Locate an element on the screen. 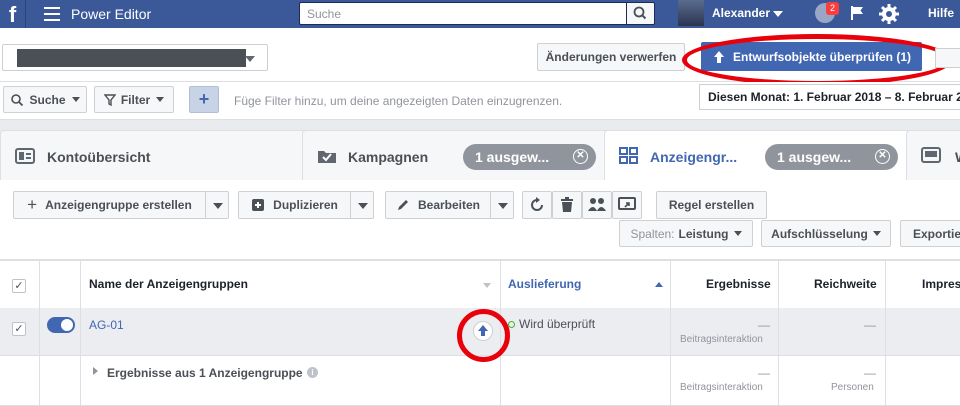  ad-icon is located at coordinates (931, 155).